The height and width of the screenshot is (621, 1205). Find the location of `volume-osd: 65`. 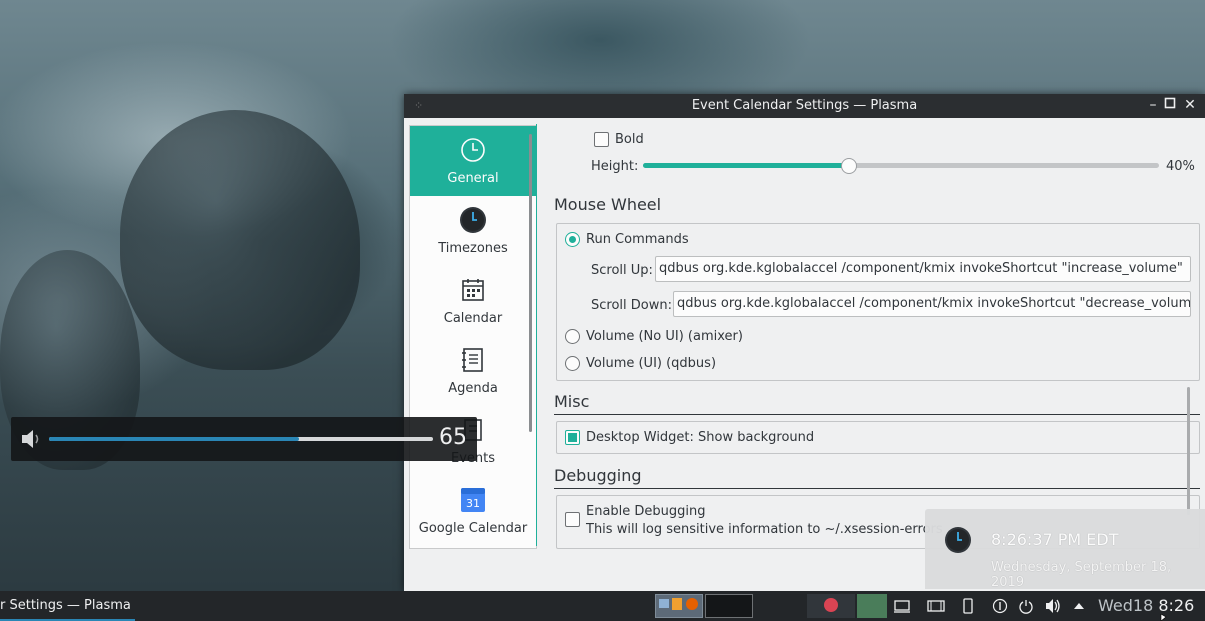

volume-osd: 65 is located at coordinates (244, 439).